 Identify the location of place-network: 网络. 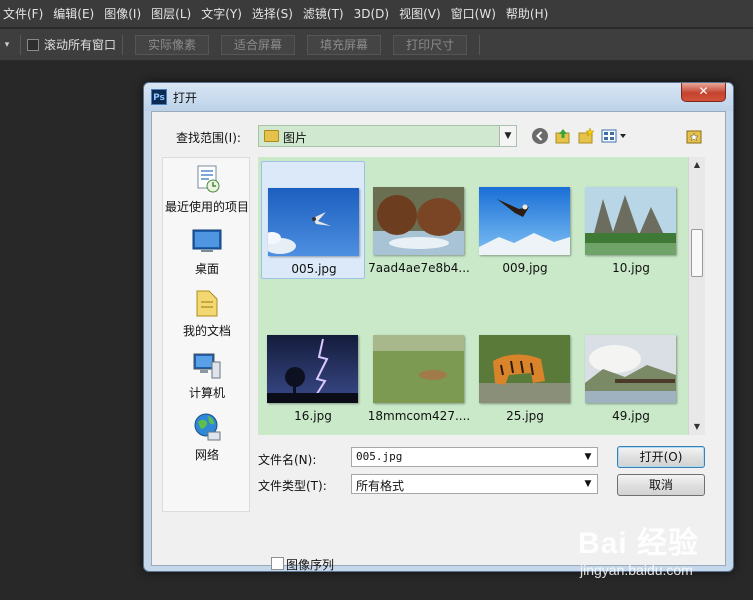
(207, 437).